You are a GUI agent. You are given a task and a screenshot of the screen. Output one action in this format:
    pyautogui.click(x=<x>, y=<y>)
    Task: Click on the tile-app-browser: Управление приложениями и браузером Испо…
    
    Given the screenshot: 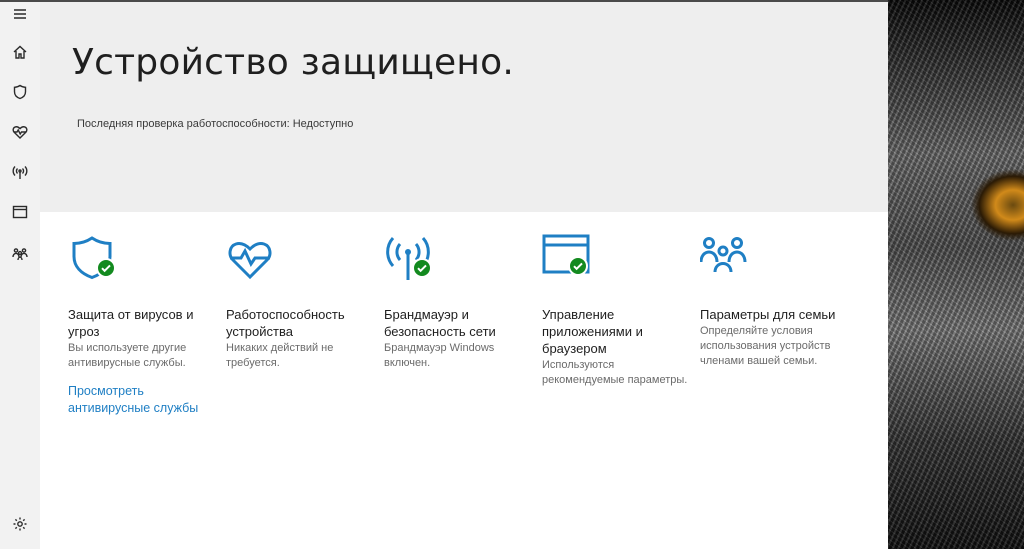 What is the action you would take?
    pyautogui.click(x=617, y=310)
    